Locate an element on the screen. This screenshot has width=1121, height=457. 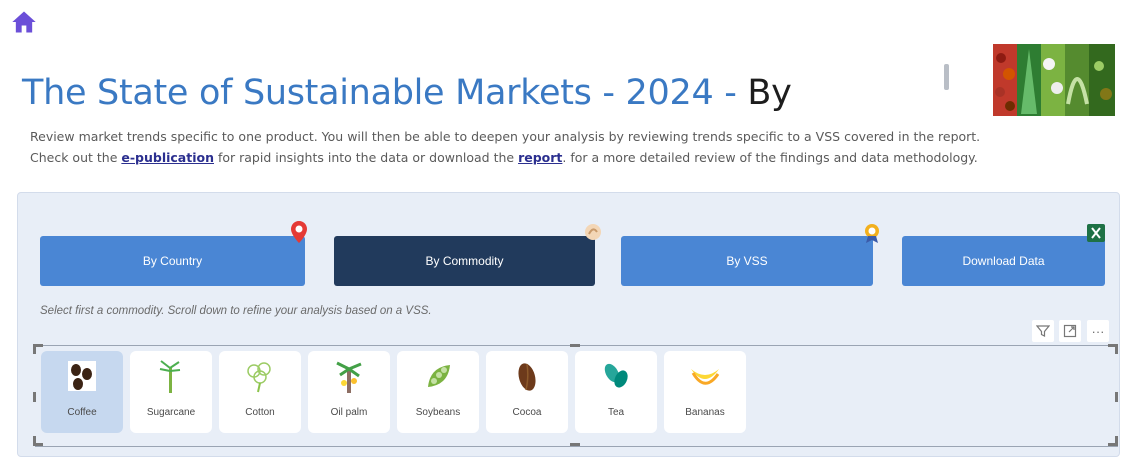
commodity-tile-sugarcane: Sugarcane is located at coordinates (171, 392).